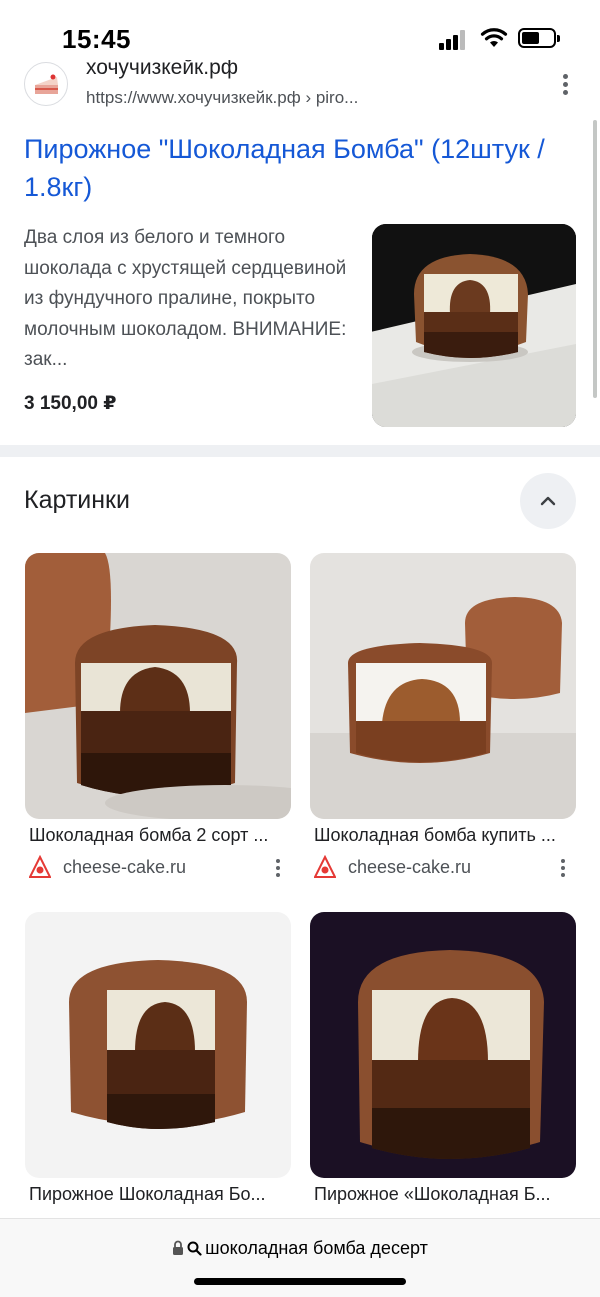 The image size is (600, 1297). Describe the element at coordinates (96, 39) in the screenshot. I see `status-time: 15:45` at that location.